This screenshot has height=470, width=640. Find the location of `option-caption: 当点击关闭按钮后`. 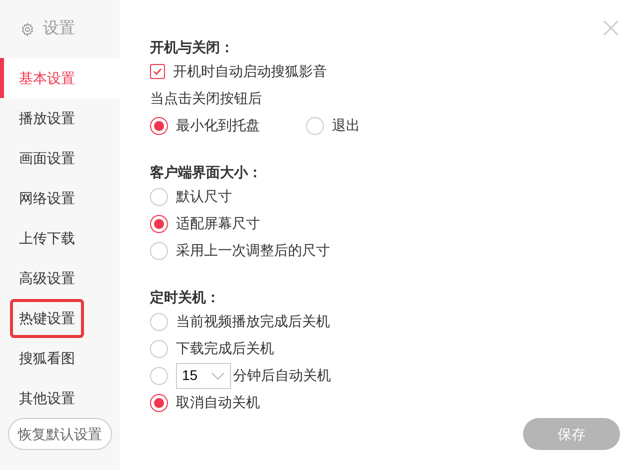

option-caption: 当点击关闭按钮后 is located at coordinates (206, 98).